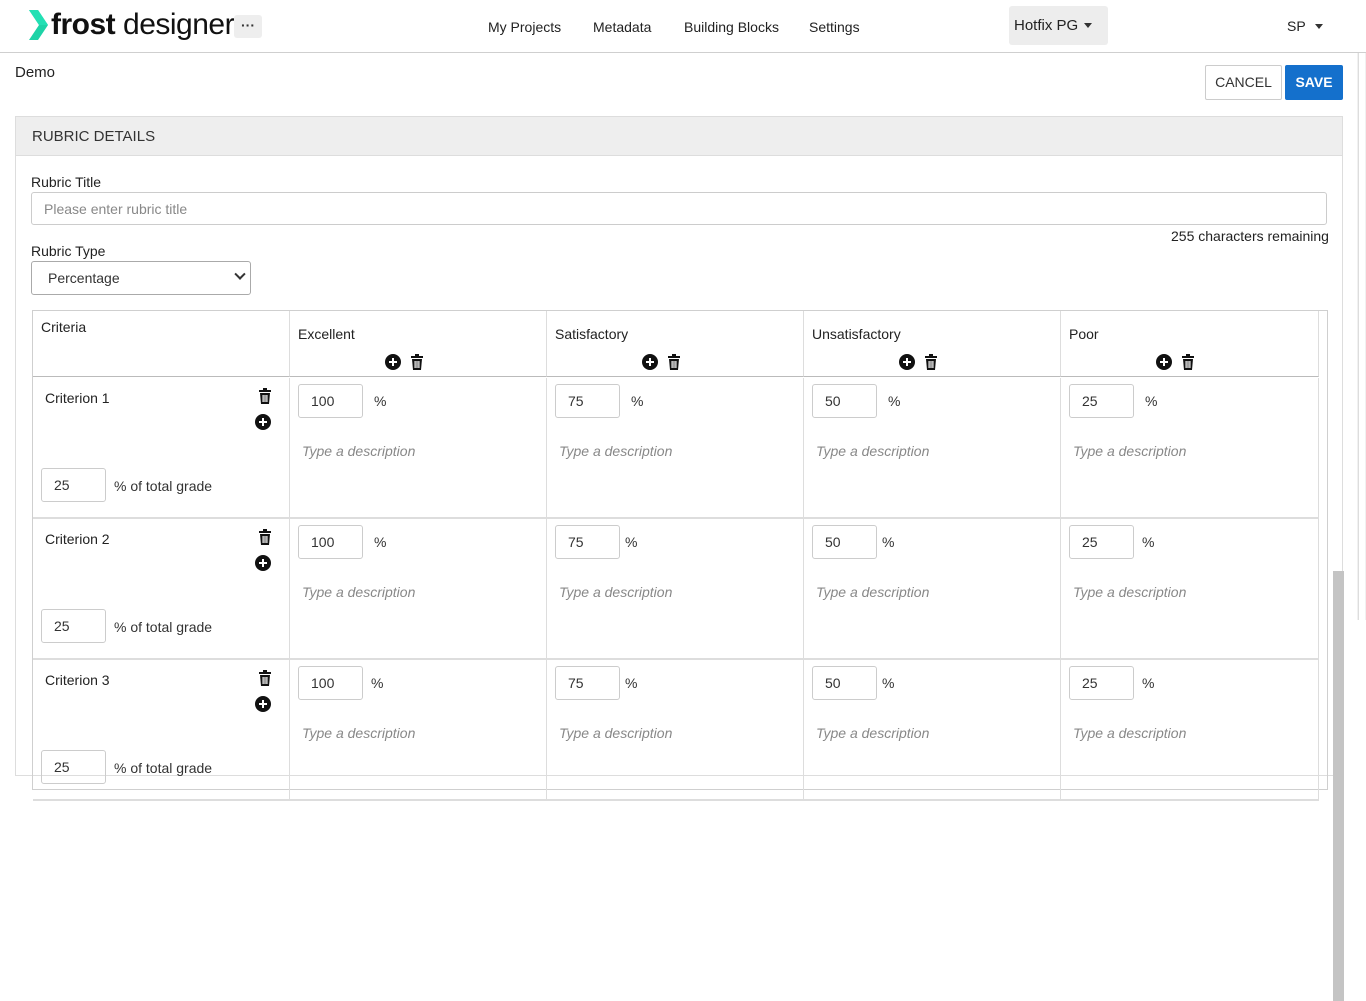  I want to click on criterion-name: Criterion 1, so click(77, 398).